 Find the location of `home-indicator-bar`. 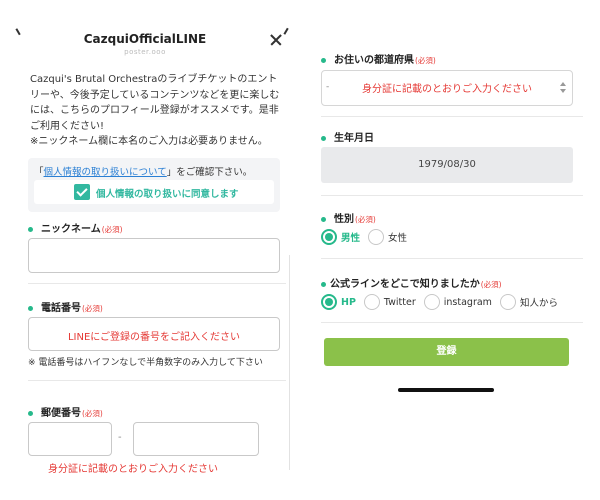

home-indicator-bar is located at coordinates (446, 390).